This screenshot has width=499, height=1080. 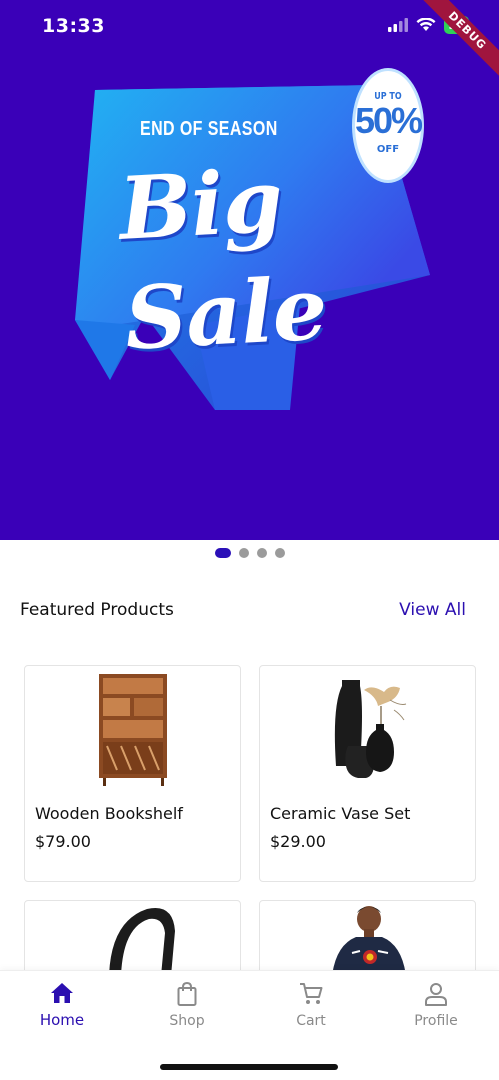 What do you see at coordinates (62, 993) in the screenshot?
I see `home-icon` at bounding box center [62, 993].